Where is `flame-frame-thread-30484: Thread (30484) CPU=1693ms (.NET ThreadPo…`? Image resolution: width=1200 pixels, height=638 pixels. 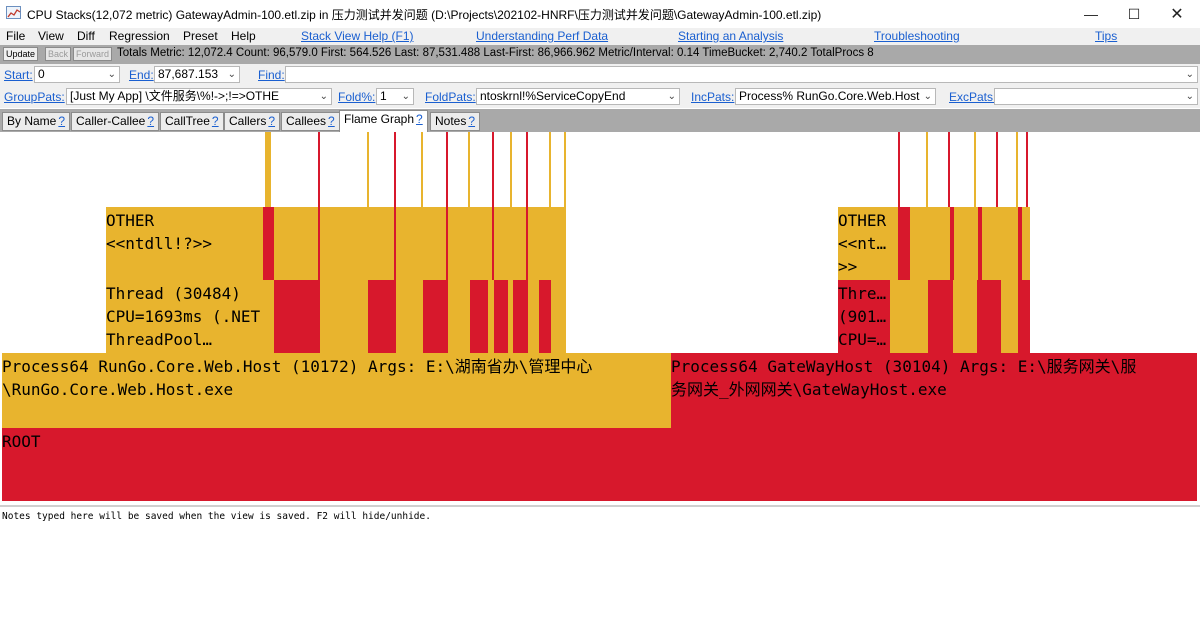
flame-frame-thread-30484: Thread (30484) CPU=1693ms (.NET ThreadPo… is located at coordinates (190, 316).